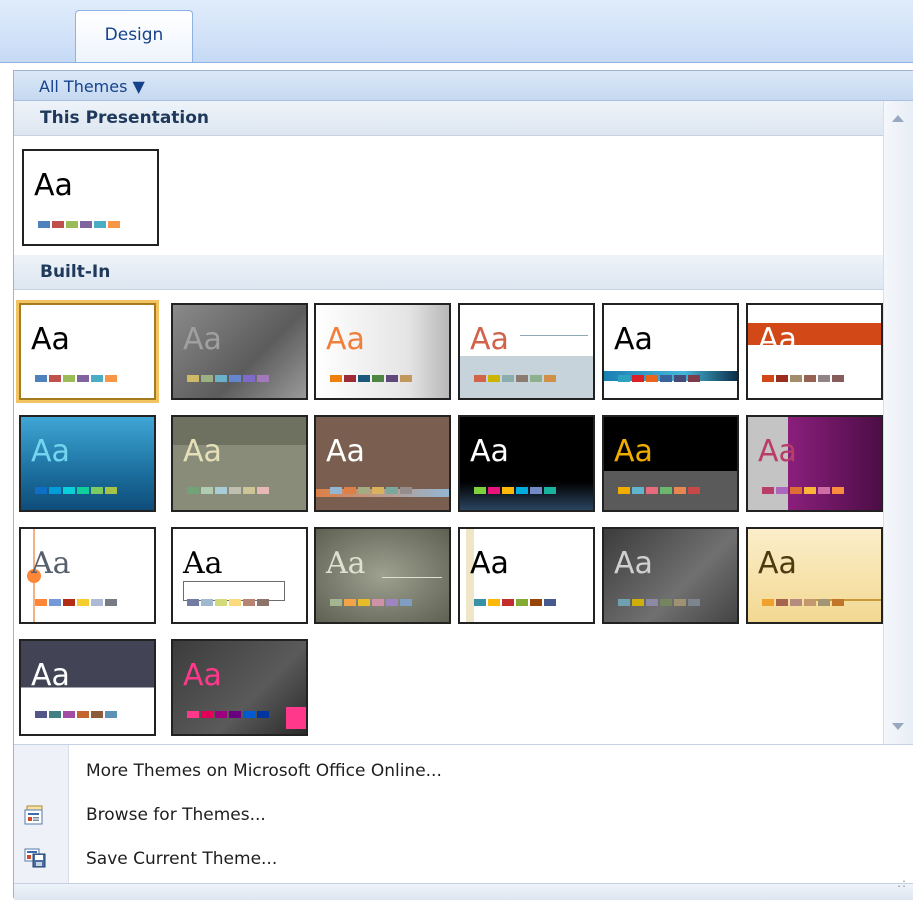  Describe the element at coordinates (75, 272) in the screenshot. I see `section-title: Built-In` at that location.